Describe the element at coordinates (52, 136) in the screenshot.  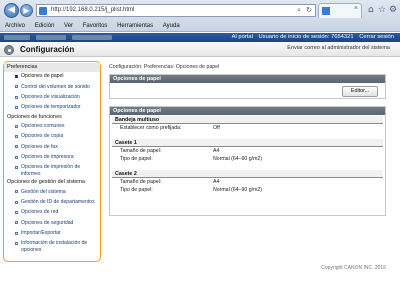
I see `sidebar-item-copy: Opciones de copia` at that location.